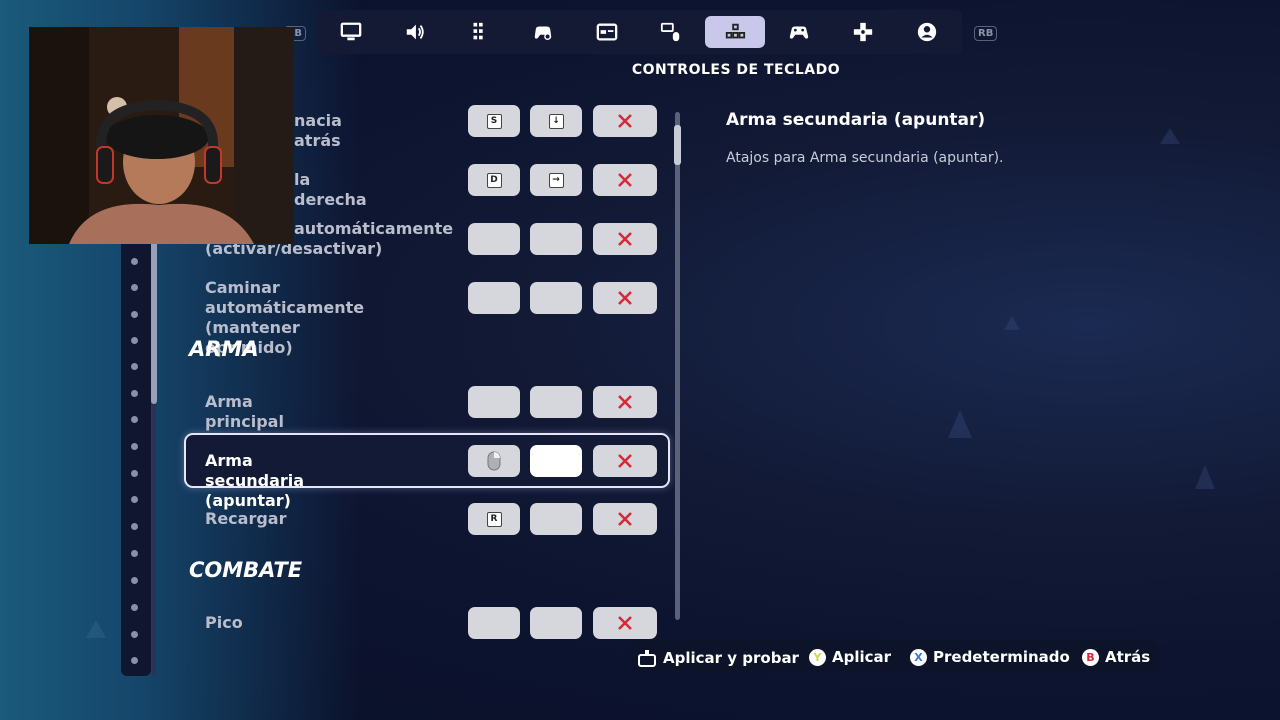 Image resolution: width=1280 pixels, height=720 pixels. What do you see at coordinates (285, 297) in the screenshot?
I see `binding-label-line: Caminar automáticamente` at bounding box center [285, 297].